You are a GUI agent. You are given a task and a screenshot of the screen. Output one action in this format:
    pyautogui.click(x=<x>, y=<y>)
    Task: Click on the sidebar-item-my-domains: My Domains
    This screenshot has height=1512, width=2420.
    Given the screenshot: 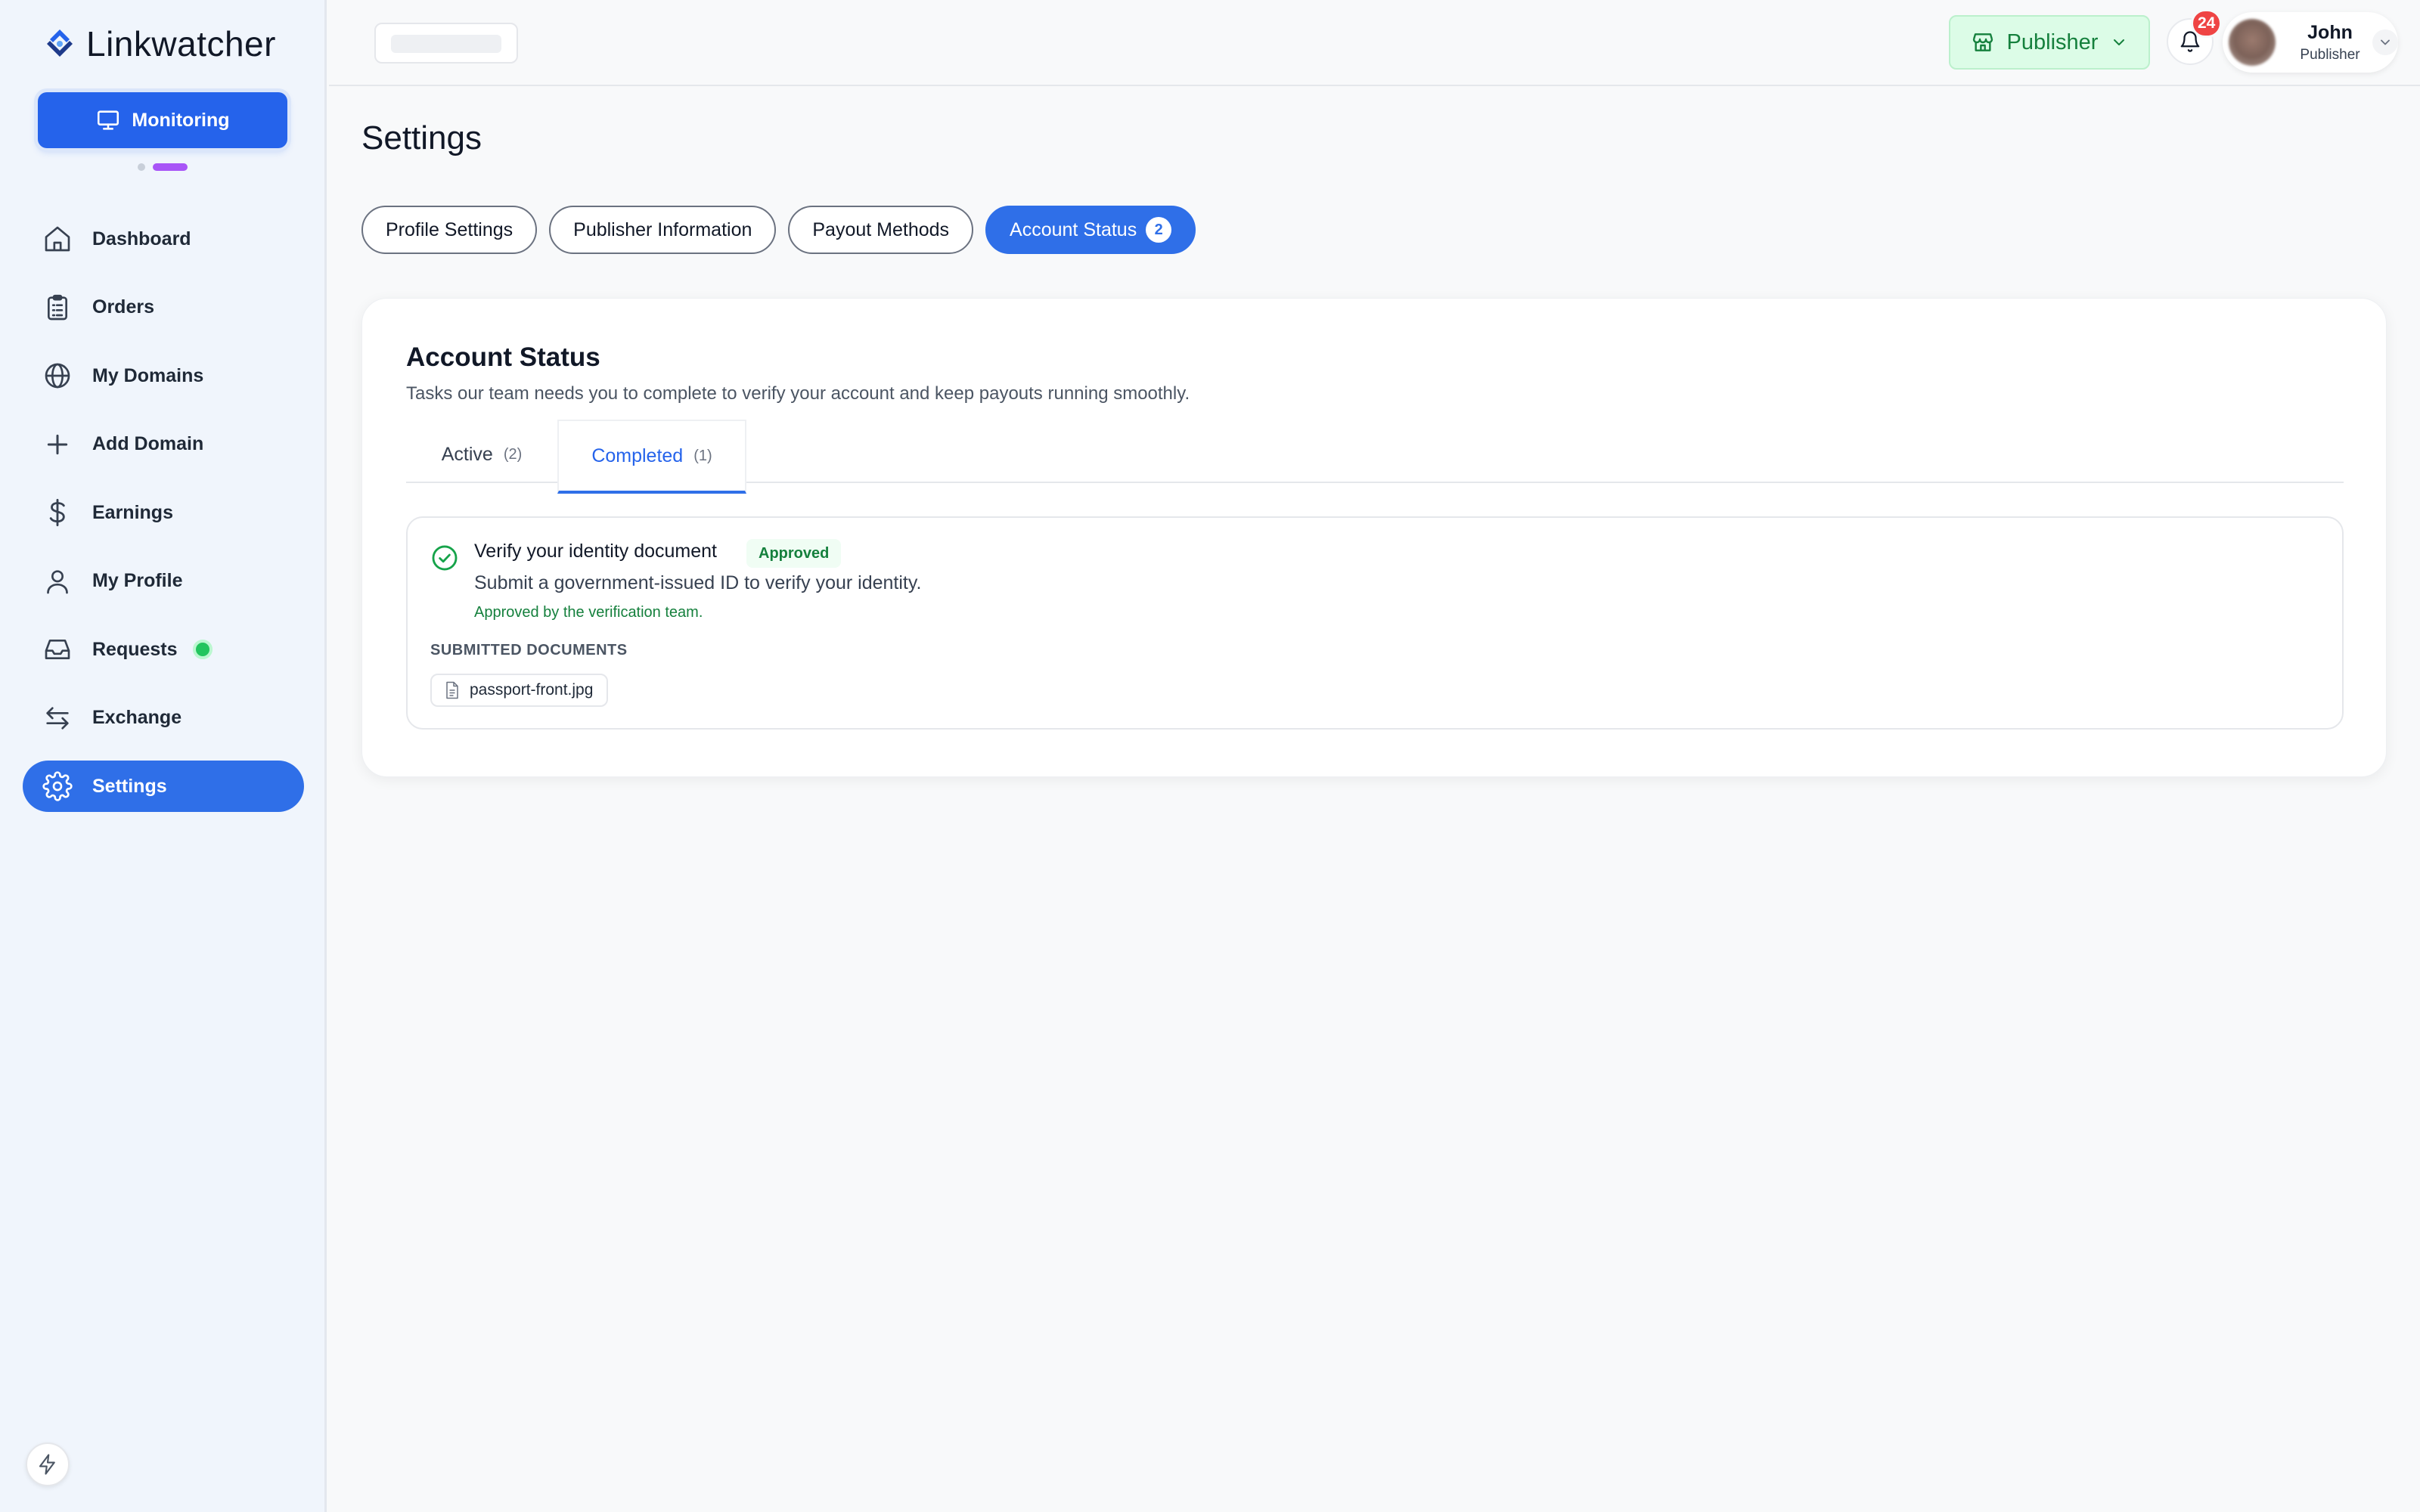 What is the action you would take?
    pyautogui.click(x=163, y=375)
    